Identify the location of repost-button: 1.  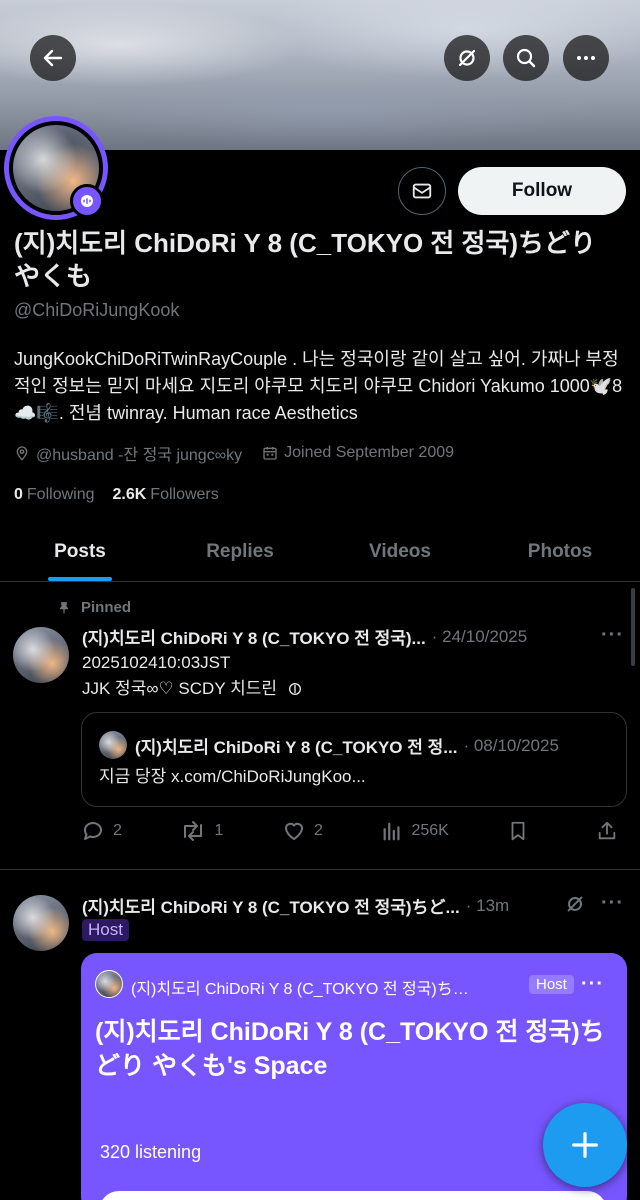
(201, 831).